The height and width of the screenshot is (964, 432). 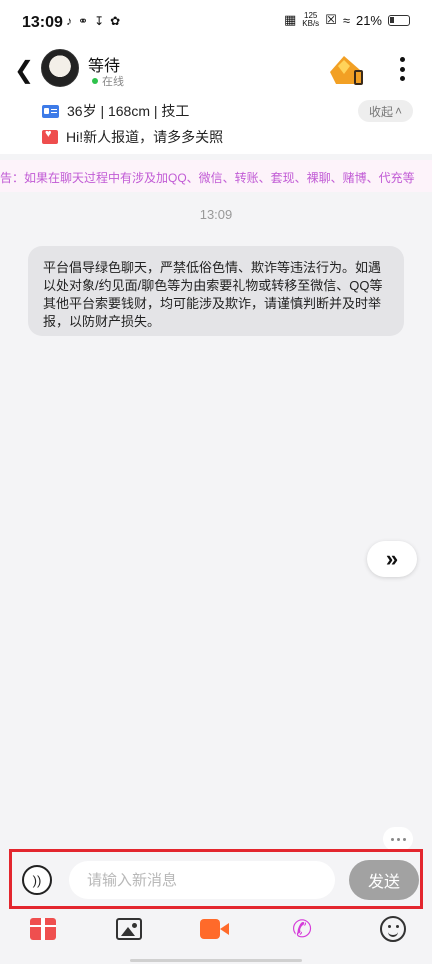 I want to click on avatar, so click(x=60, y=68).